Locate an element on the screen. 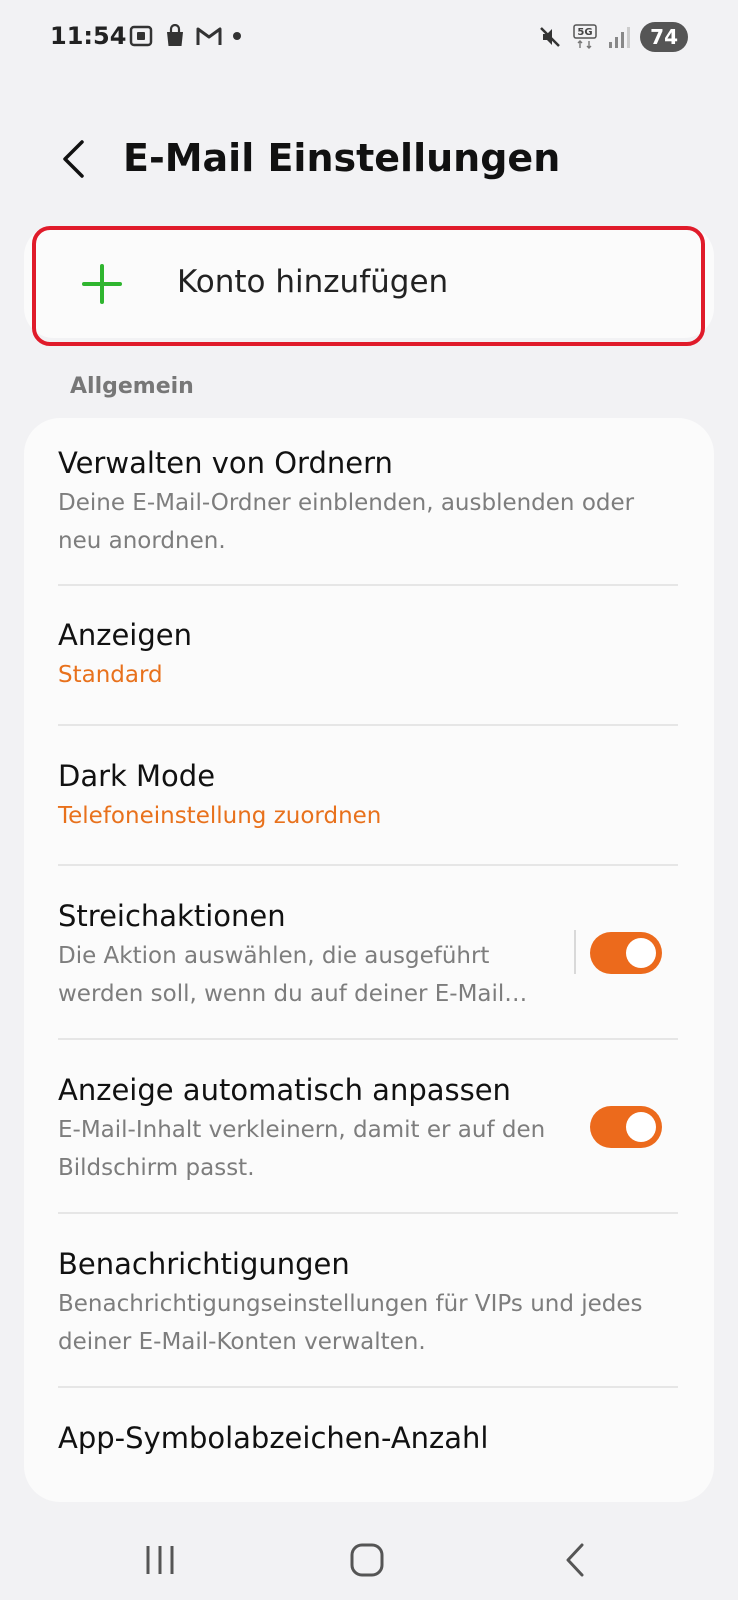  setting-display: Anzeigen Standard is located at coordinates (369, 656).